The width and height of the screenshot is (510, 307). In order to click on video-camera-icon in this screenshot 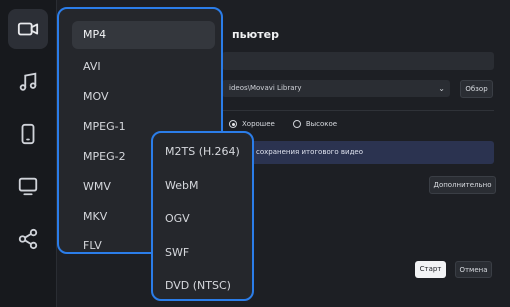, I will do `click(28, 29)`.